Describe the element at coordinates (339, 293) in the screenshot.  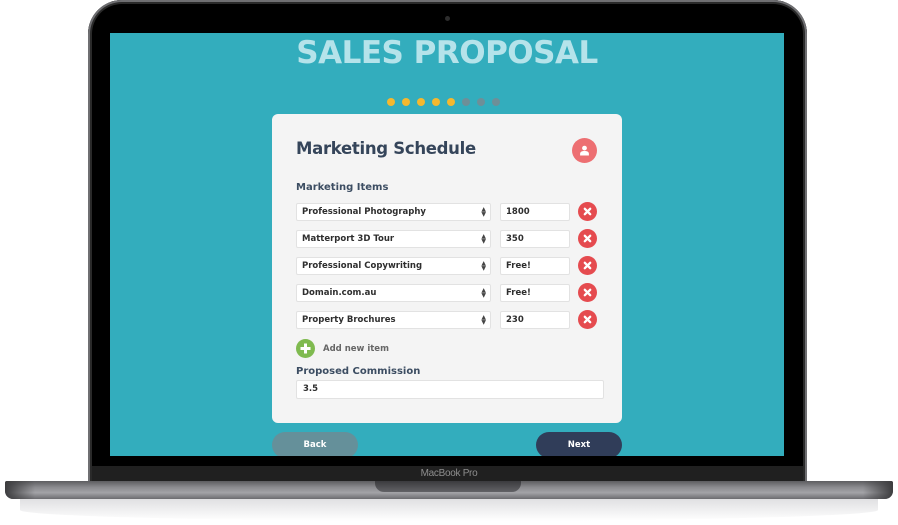
I see `marketing-item-name: Domain.com.au` at that location.